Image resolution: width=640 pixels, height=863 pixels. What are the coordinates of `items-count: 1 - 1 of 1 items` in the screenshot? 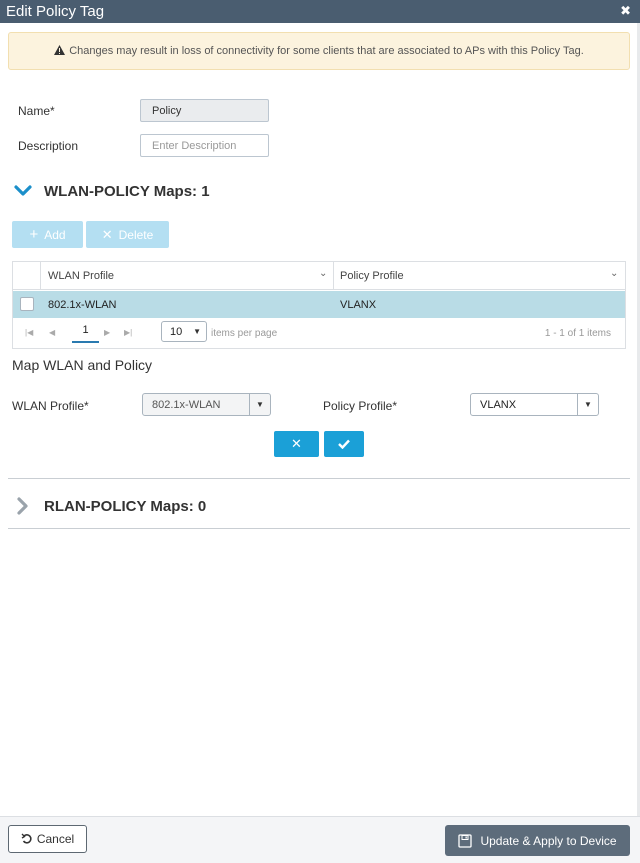 It's located at (577, 333).